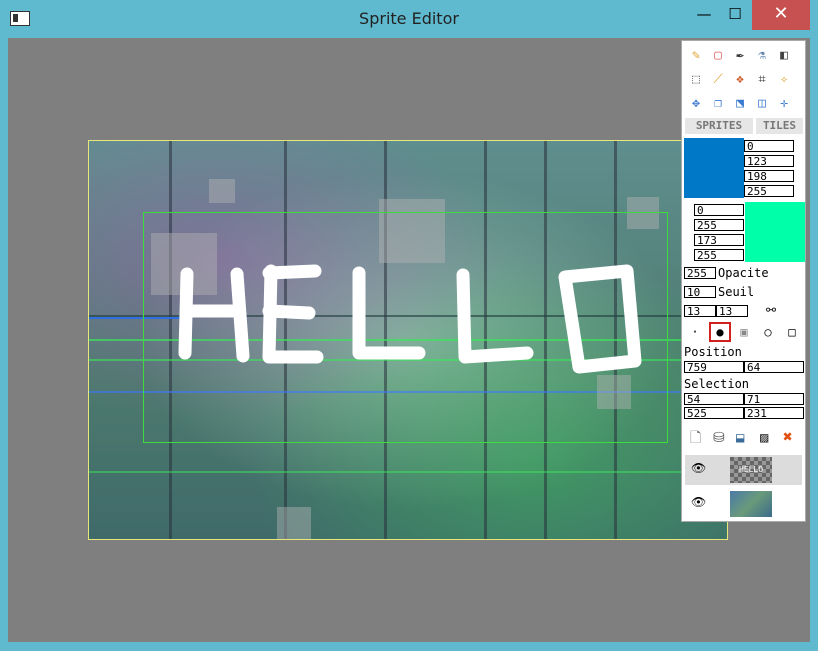  Describe the element at coordinates (719, 210) in the screenshot. I see `secondary-r-field: 0` at that location.